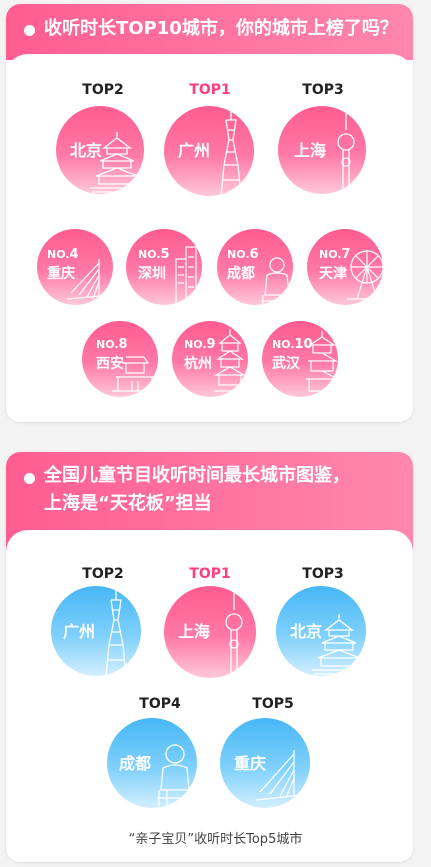 The height and width of the screenshot is (867, 431). I want to click on city-circle-tianjin: NO.7 天津, so click(345, 267).